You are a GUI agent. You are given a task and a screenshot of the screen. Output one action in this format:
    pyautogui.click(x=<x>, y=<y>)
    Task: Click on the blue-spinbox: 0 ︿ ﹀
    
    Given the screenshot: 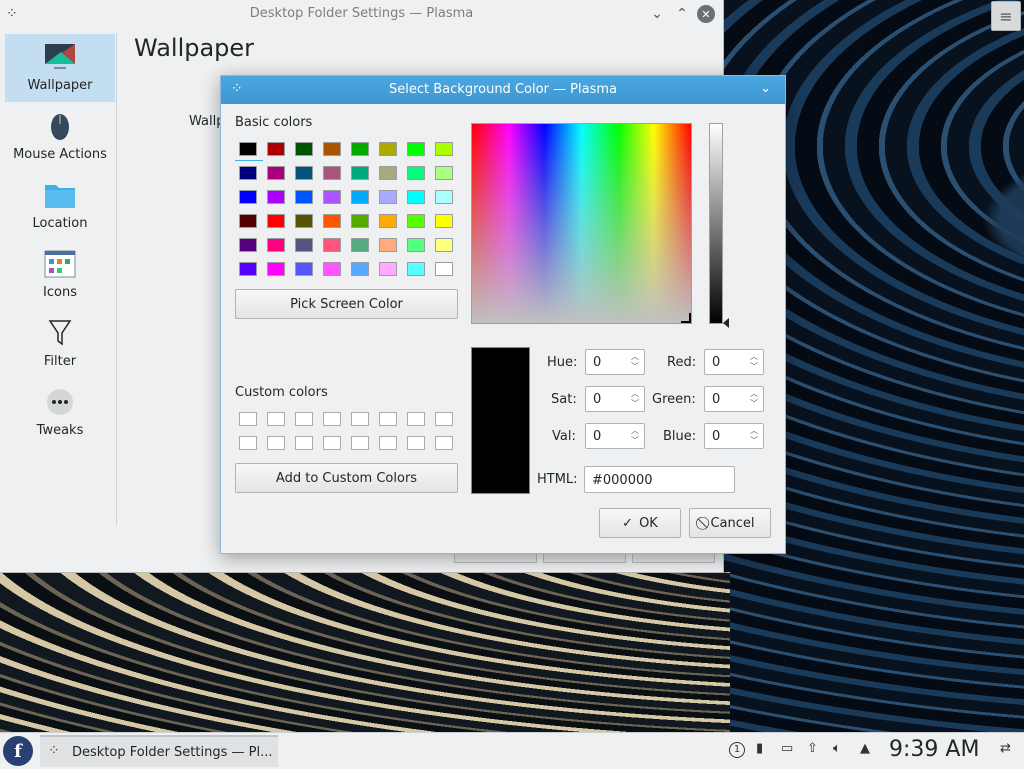 What is the action you would take?
    pyautogui.click(x=734, y=436)
    